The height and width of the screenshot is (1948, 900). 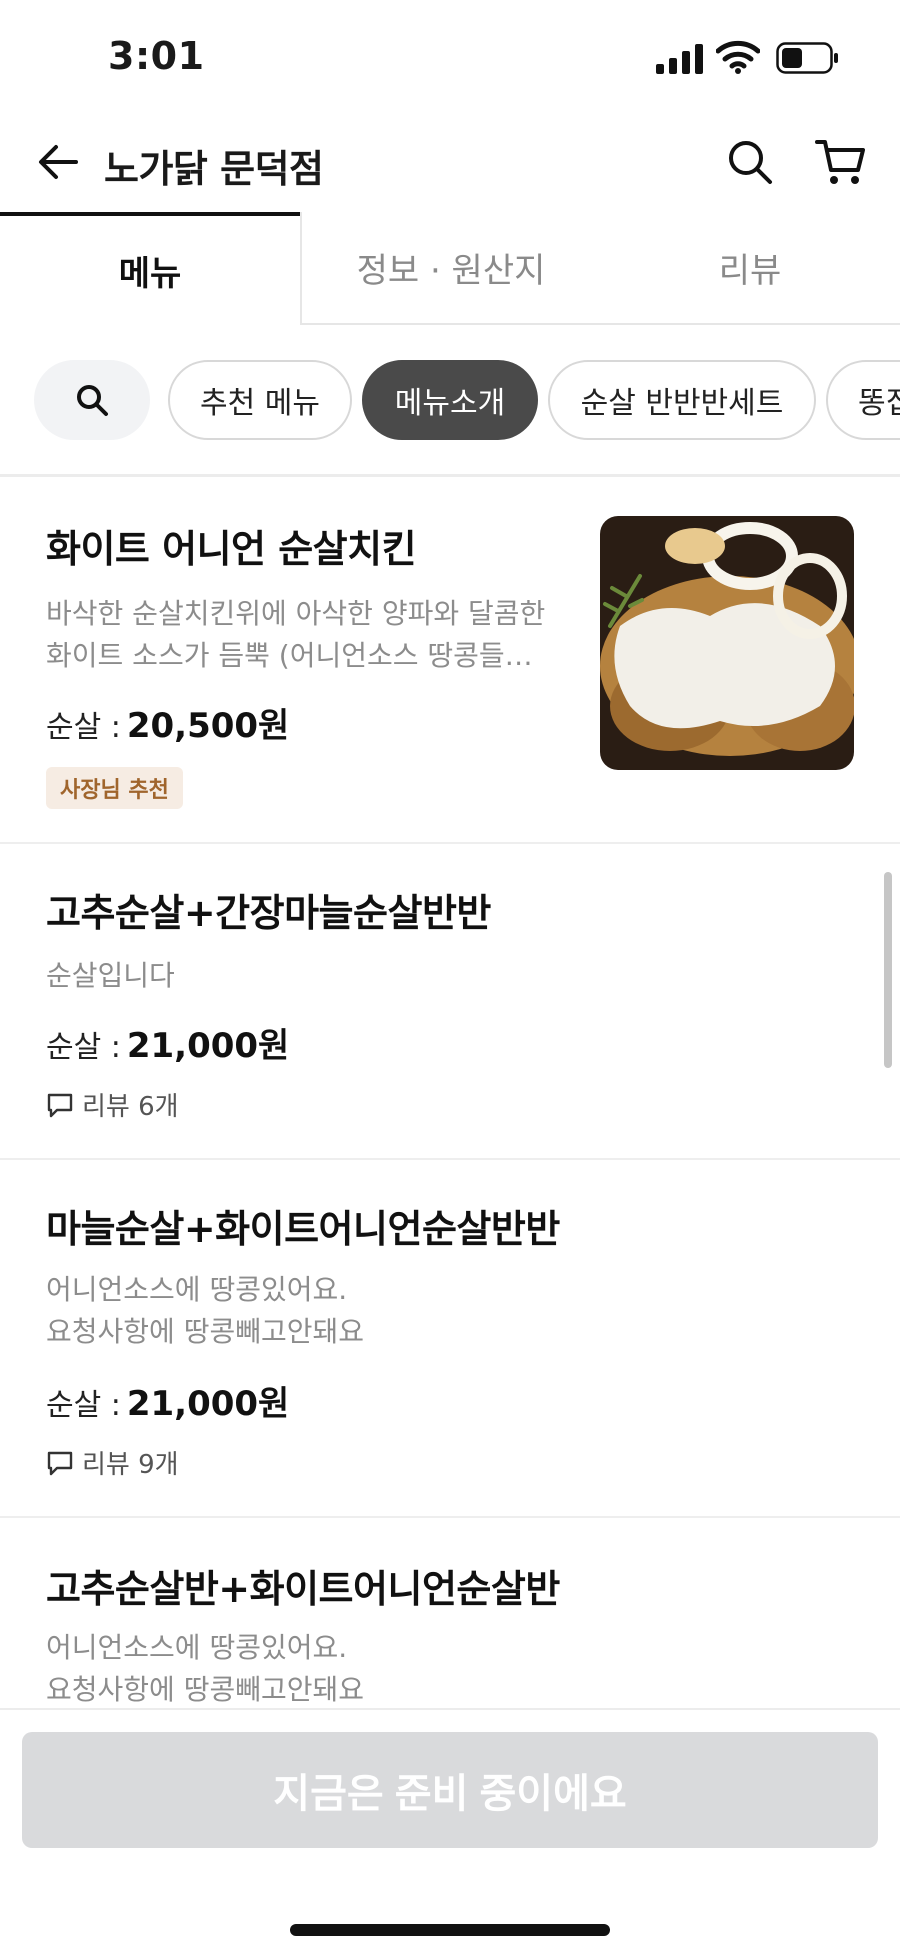 I want to click on bottom-bar: 지금은 준비 중이에요, so click(x=450, y=1828).